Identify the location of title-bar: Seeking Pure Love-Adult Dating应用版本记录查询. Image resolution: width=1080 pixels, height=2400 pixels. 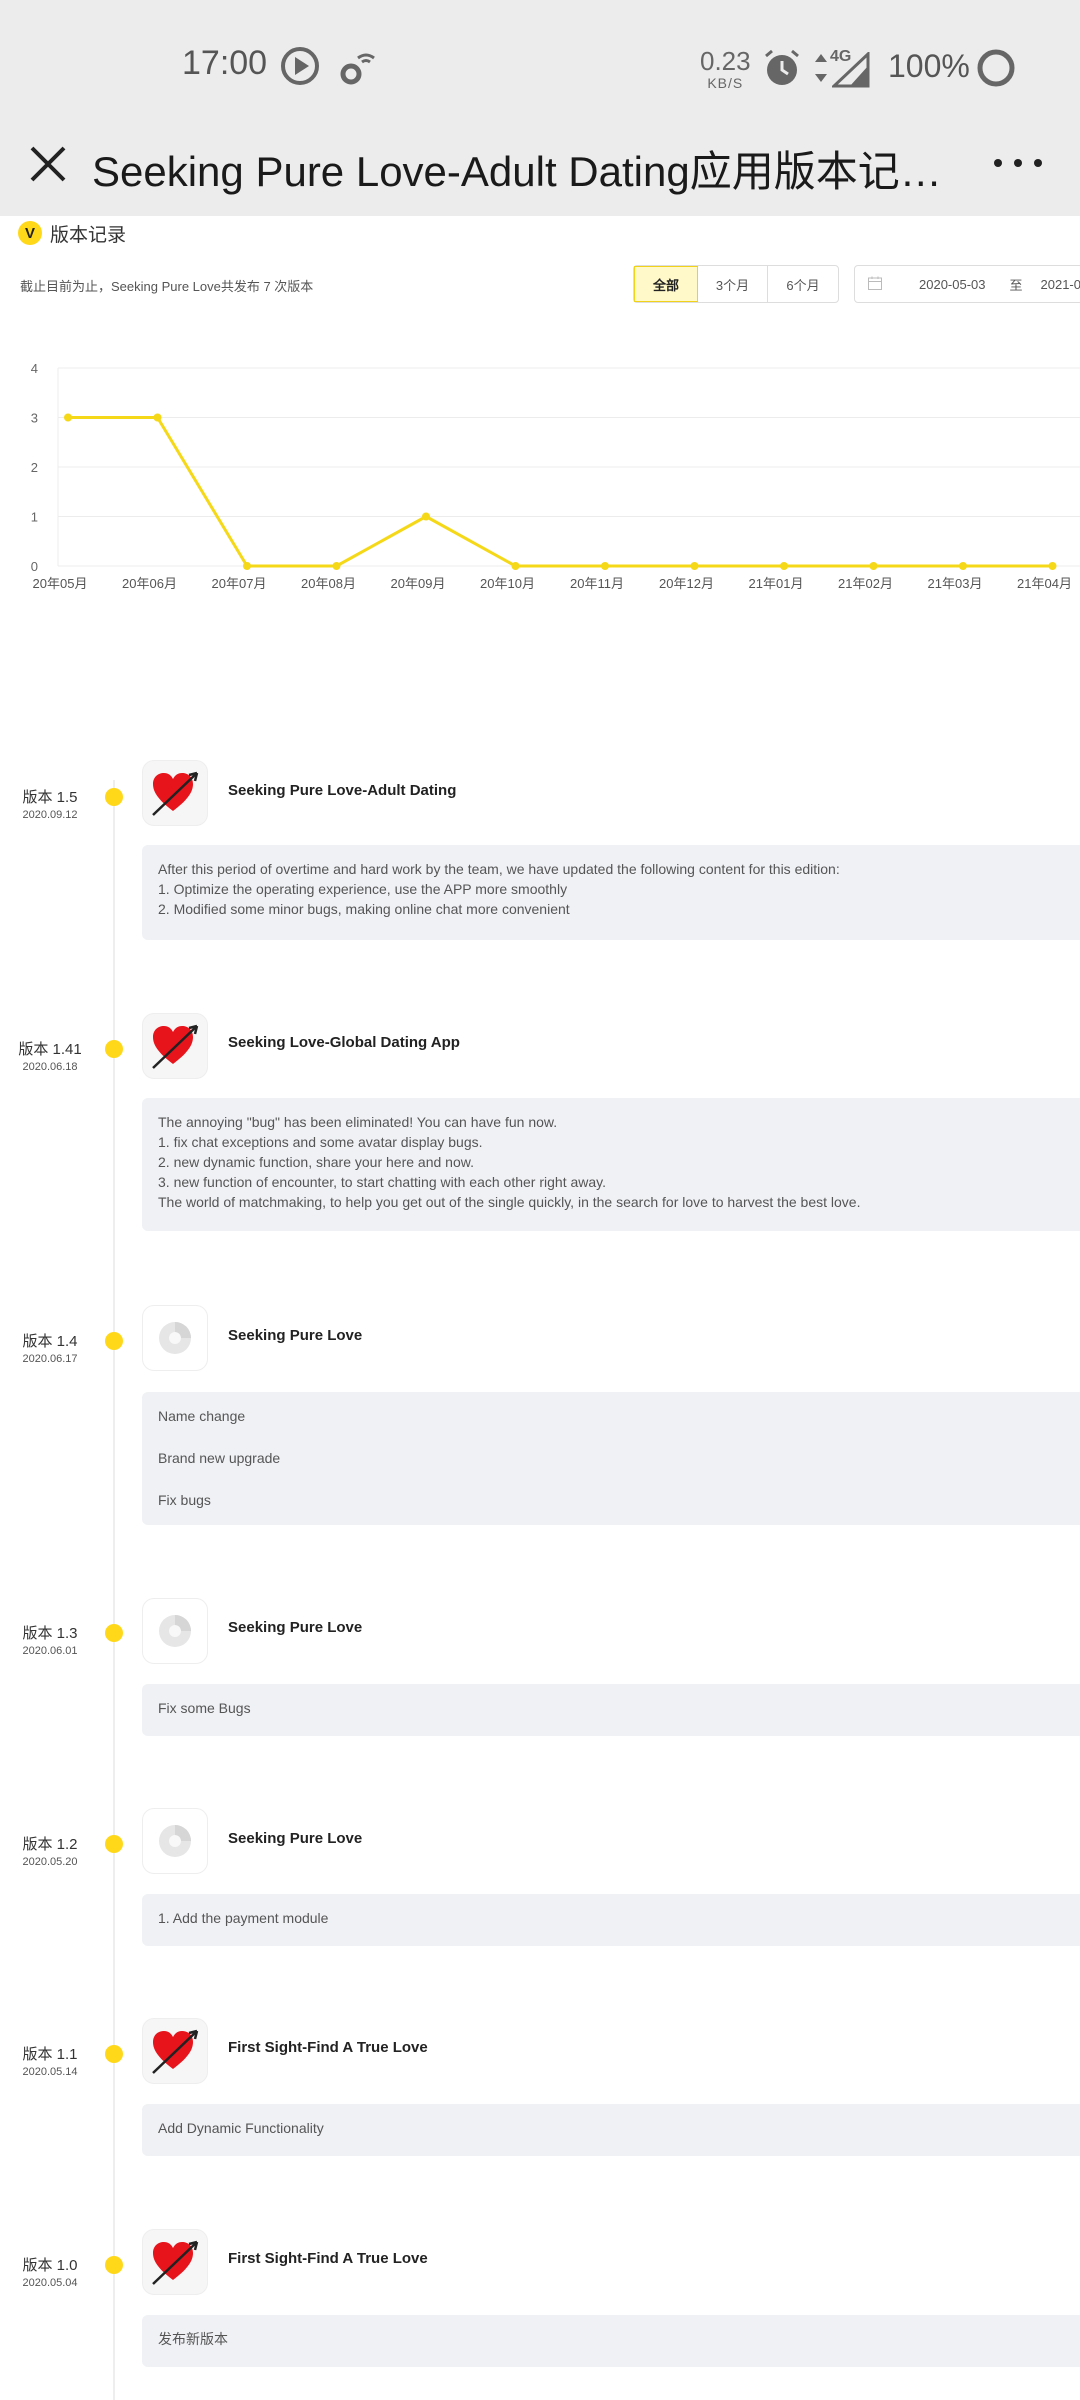
(540, 174).